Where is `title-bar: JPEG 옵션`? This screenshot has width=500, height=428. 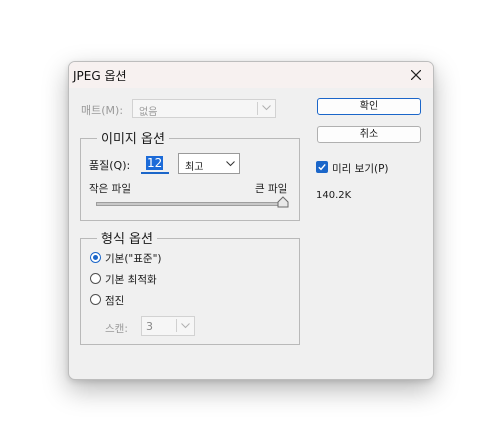
title-bar: JPEG 옵션 is located at coordinates (251, 75).